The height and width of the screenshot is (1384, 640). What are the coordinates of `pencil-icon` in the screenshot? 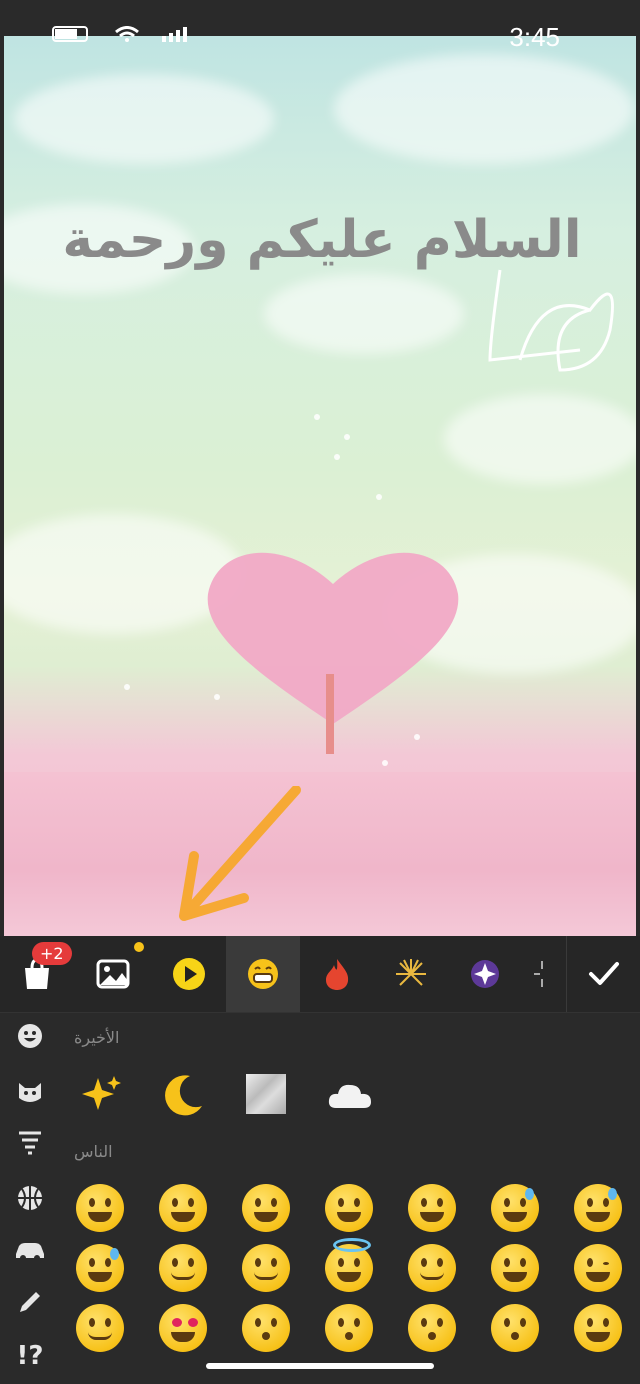 It's located at (30, 1302).